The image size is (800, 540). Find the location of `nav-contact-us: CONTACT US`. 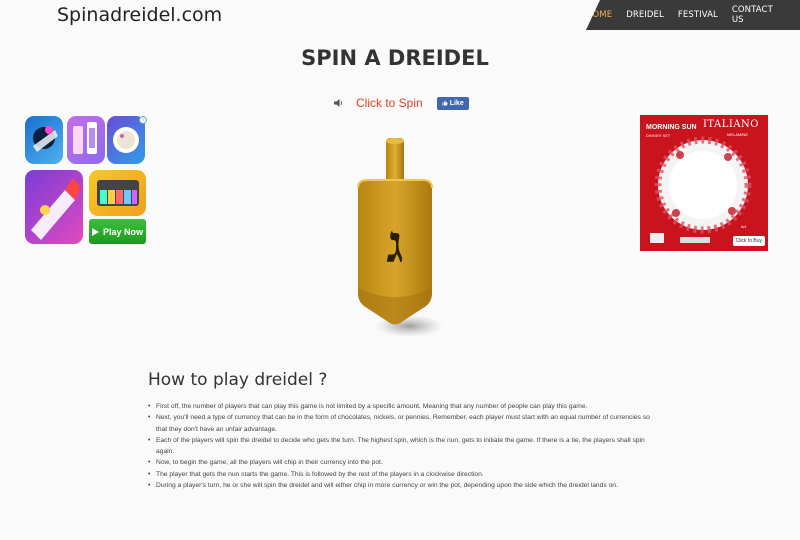

nav-contact-us: CONTACT US is located at coordinates (759, 15).